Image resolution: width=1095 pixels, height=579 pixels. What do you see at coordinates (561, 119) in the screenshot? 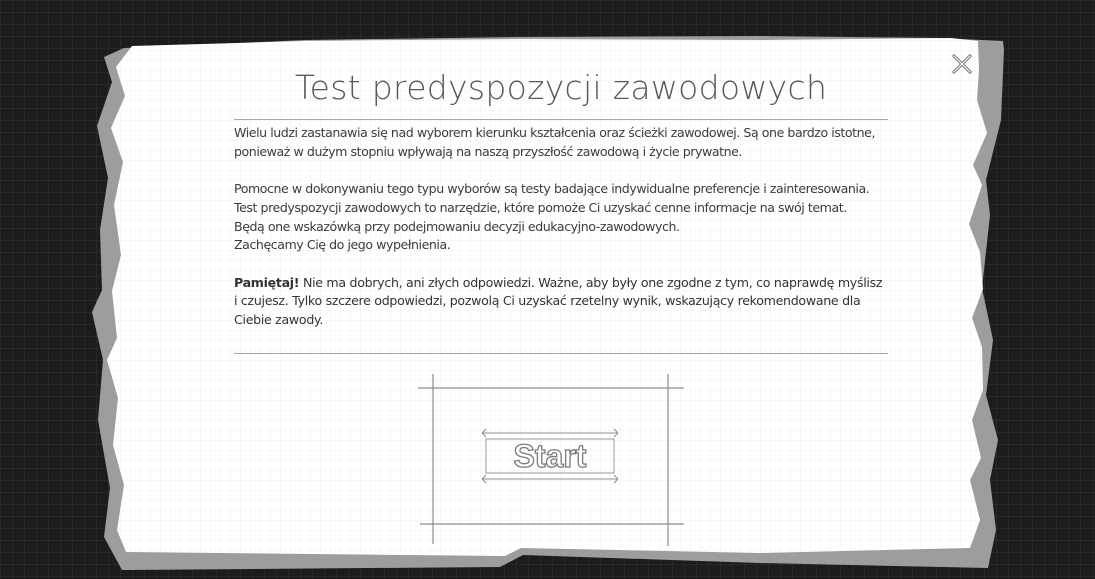
I see `title-divider` at bounding box center [561, 119].